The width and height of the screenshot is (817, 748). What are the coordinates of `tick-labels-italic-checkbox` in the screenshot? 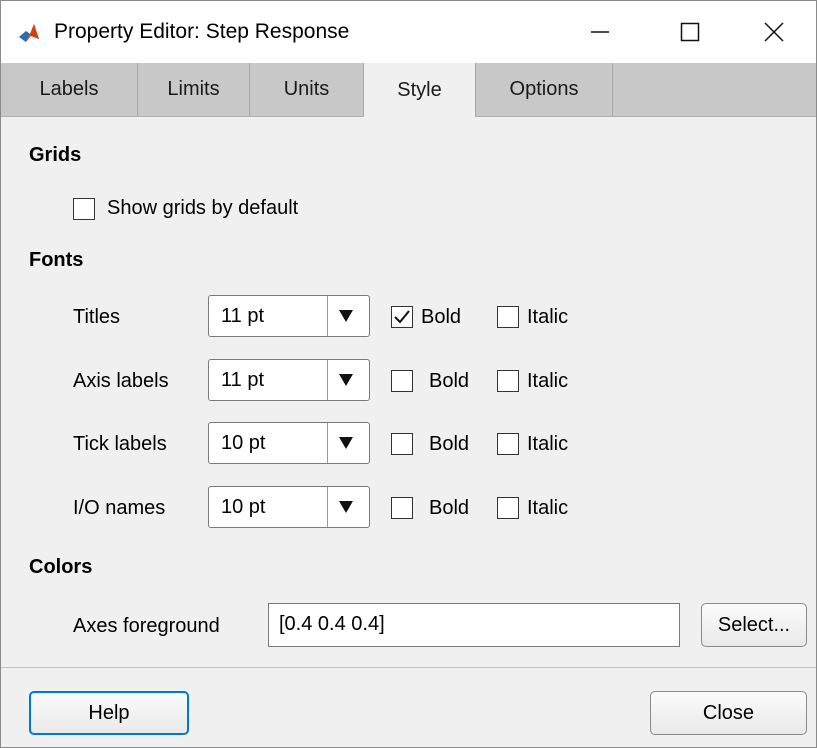 It's located at (508, 444).